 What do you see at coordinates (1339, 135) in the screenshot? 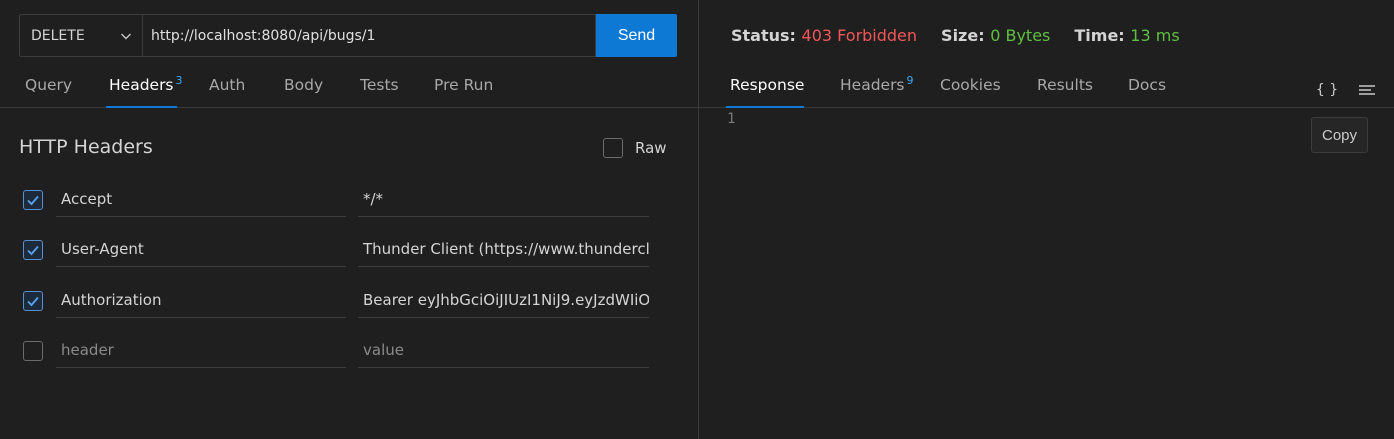
I see `copy-button: Copy` at bounding box center [1339, 135].